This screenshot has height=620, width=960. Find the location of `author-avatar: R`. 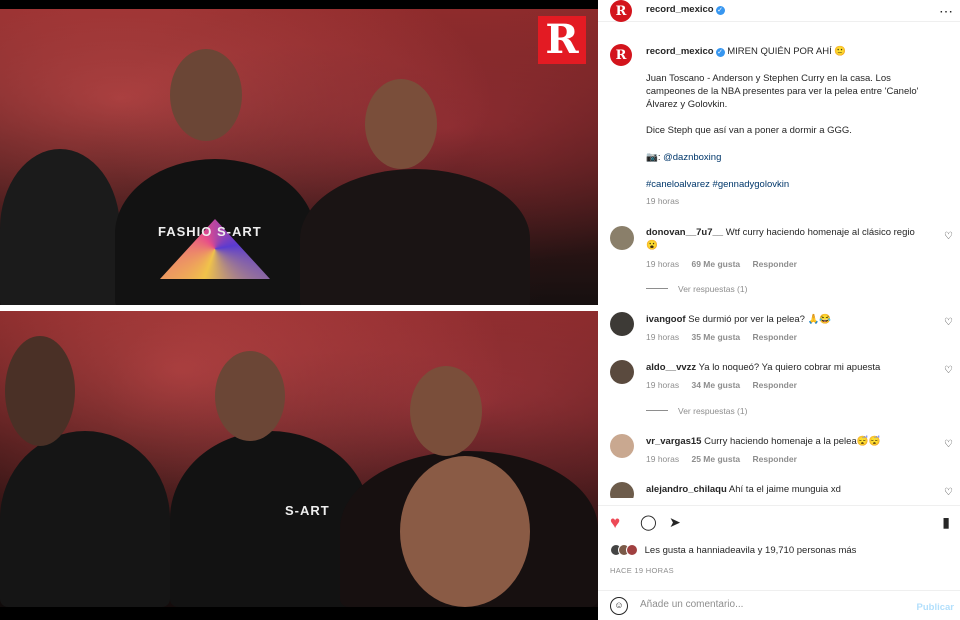

author-avatar: R is located at coordinates (621, 11).